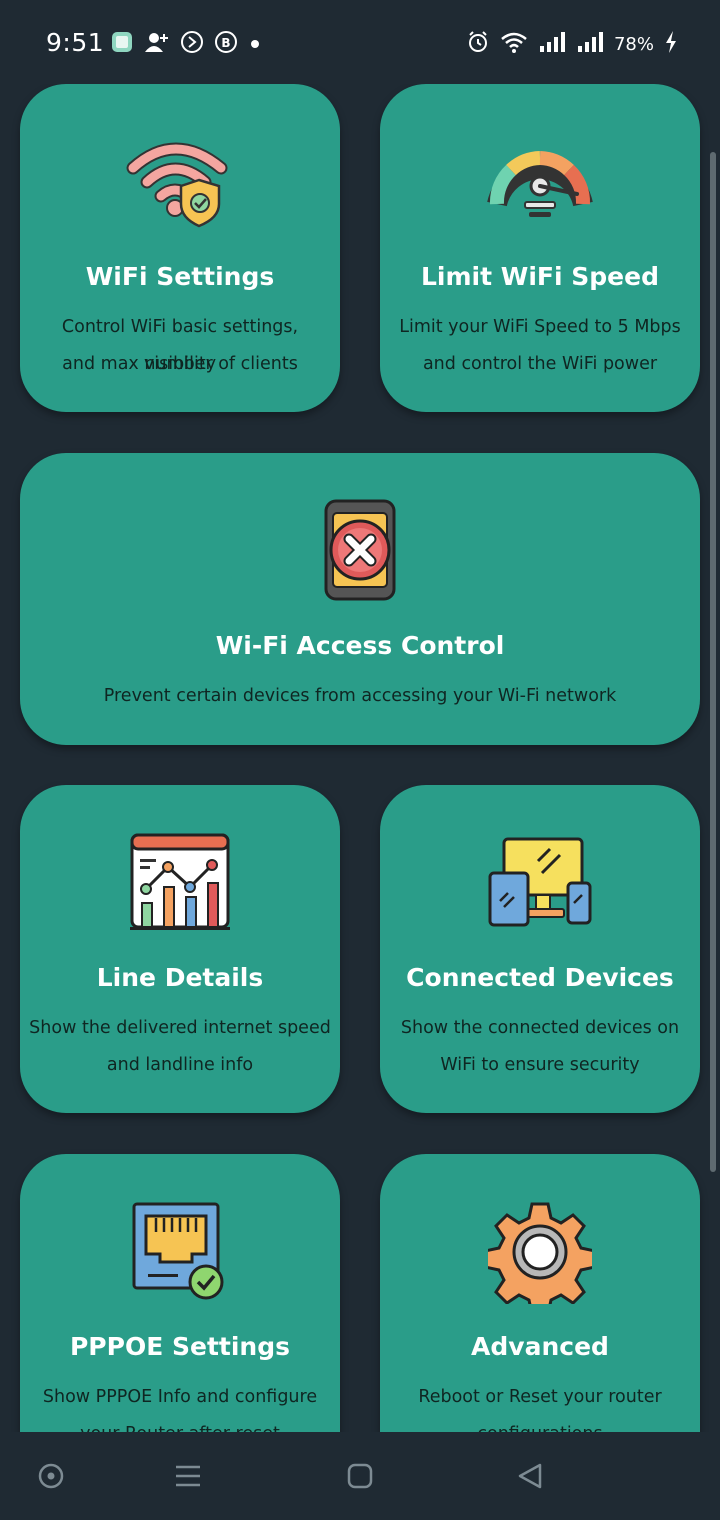 Image resolution: width=720 pixels, height=1520 pixels. I want to click on card-desc-line2: and control the WiFi power, so click(540, 364).